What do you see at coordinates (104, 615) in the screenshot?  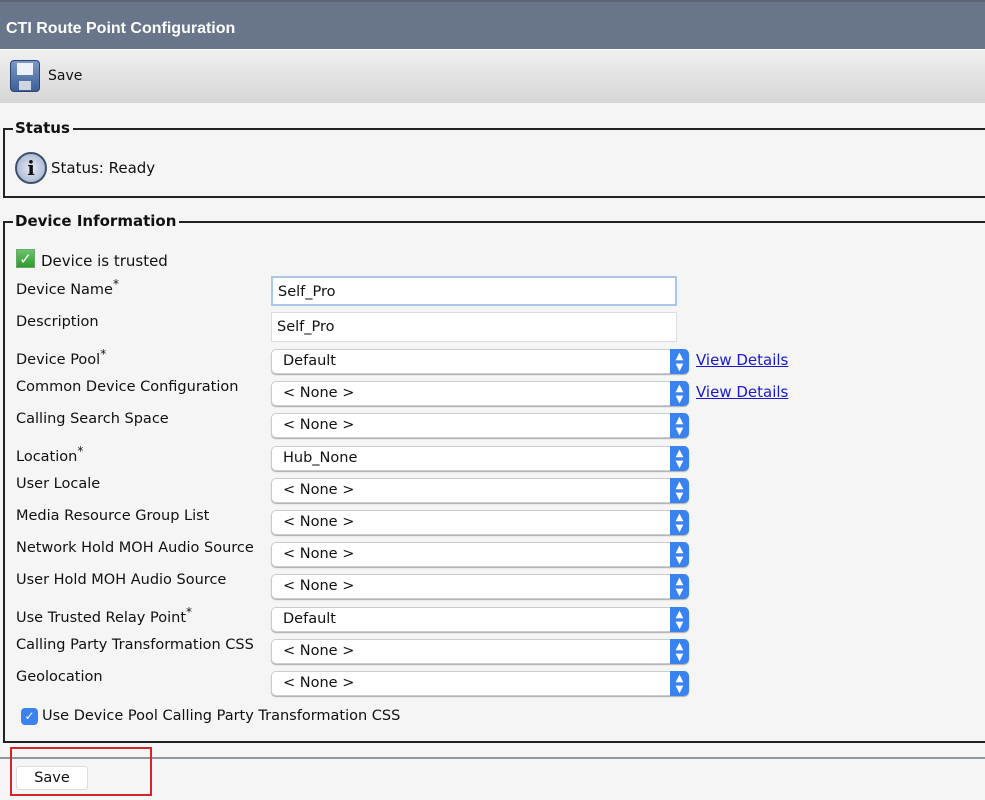 I see `use-trusted-relay-point-label: Use Trusted Relay Point*` at bounding box center [104, 615].